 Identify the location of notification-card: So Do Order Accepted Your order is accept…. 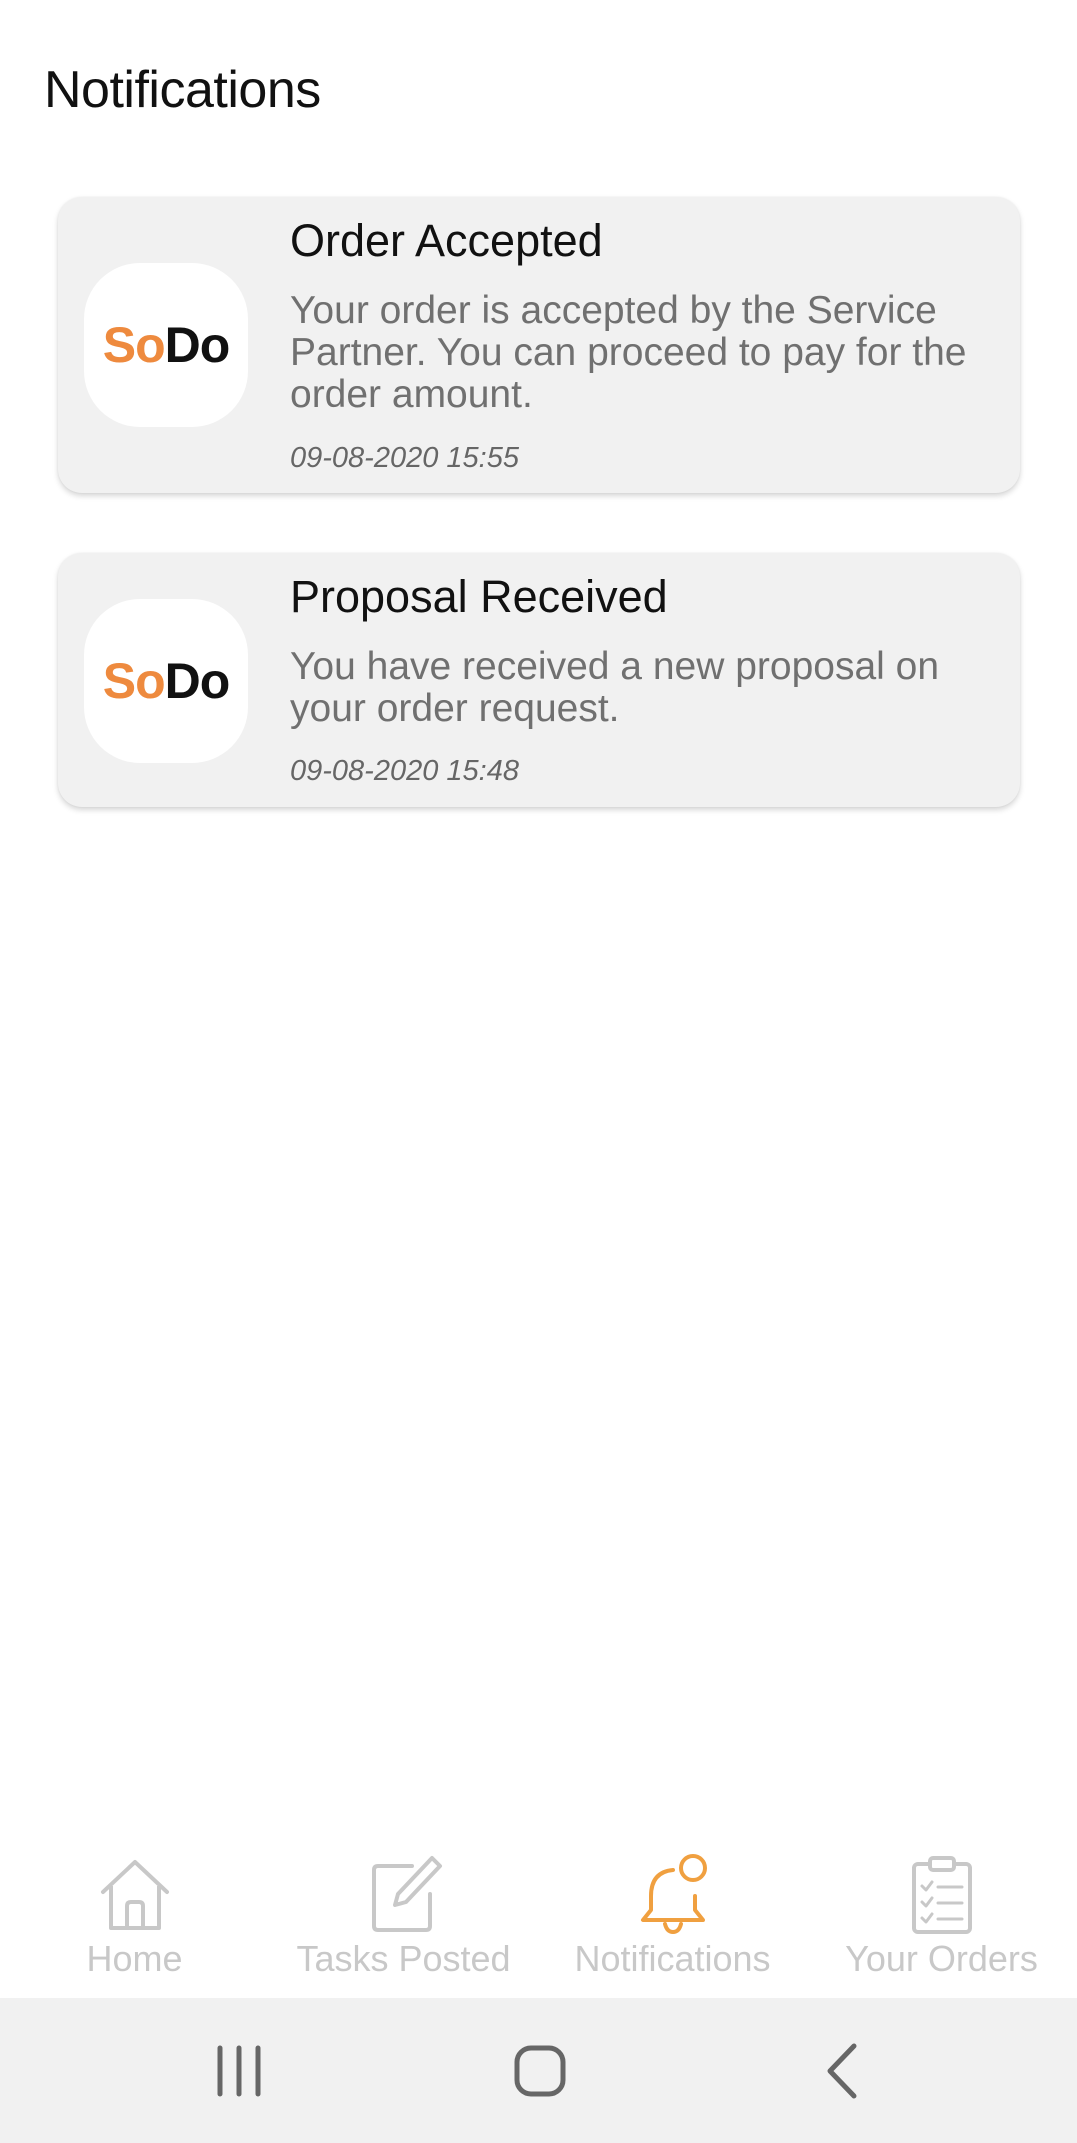
(539, 345).